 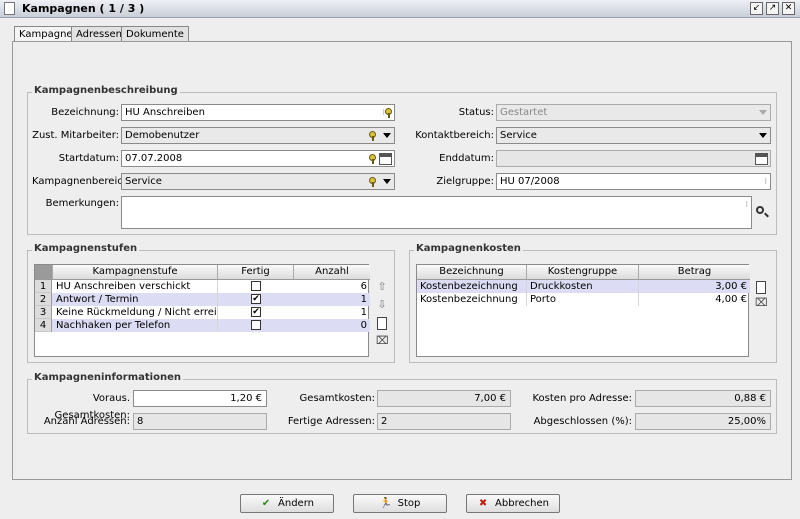 What do you see at coordinates (382, 287) in the screenshot?
I see `arrow-up-icon: ⇧` at bounding box center [382, 287].